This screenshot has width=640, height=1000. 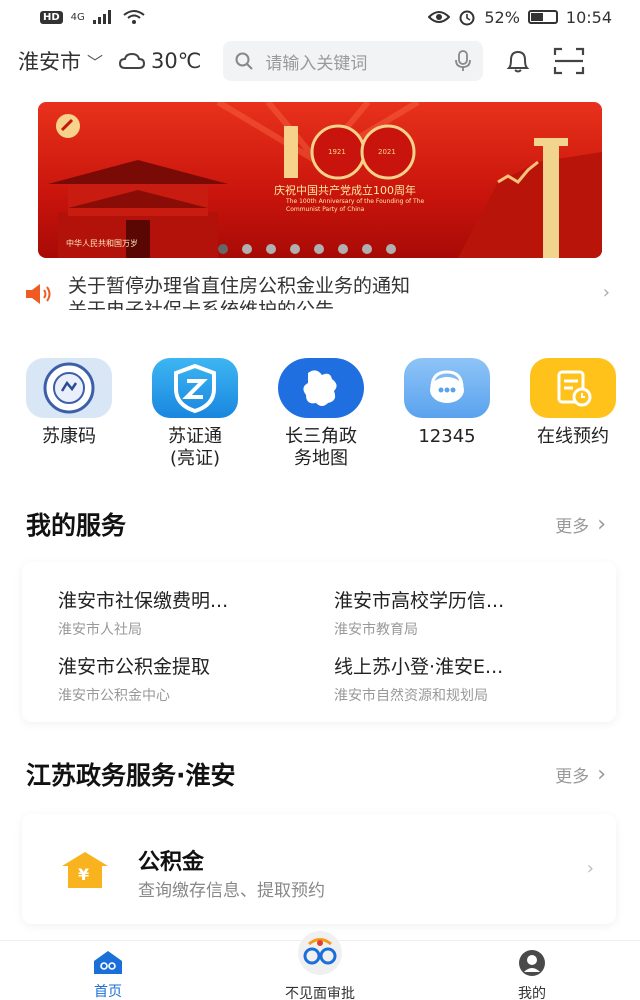 What do you see at coordinates (131, 775) in the screenshot?
I see `gov-services-title: 江苏政务服务·淮安` at bounding box center [131, 775].